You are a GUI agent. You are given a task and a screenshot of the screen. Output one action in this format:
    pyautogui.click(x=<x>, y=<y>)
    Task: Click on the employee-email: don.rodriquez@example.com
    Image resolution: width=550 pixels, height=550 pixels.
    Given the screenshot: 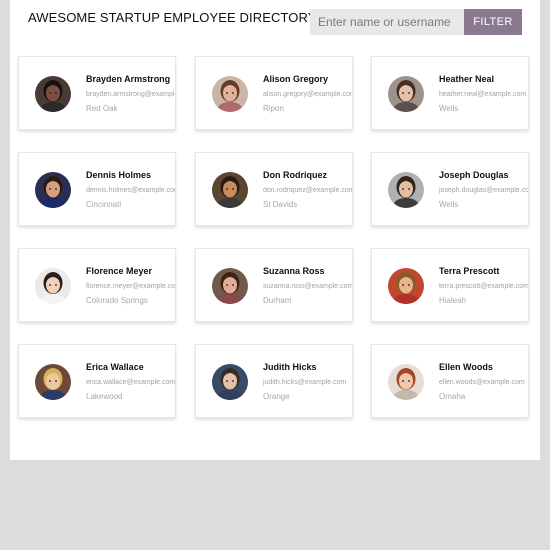 What is the action you would take?
    pyautogui.click(x=308, y=190)
    